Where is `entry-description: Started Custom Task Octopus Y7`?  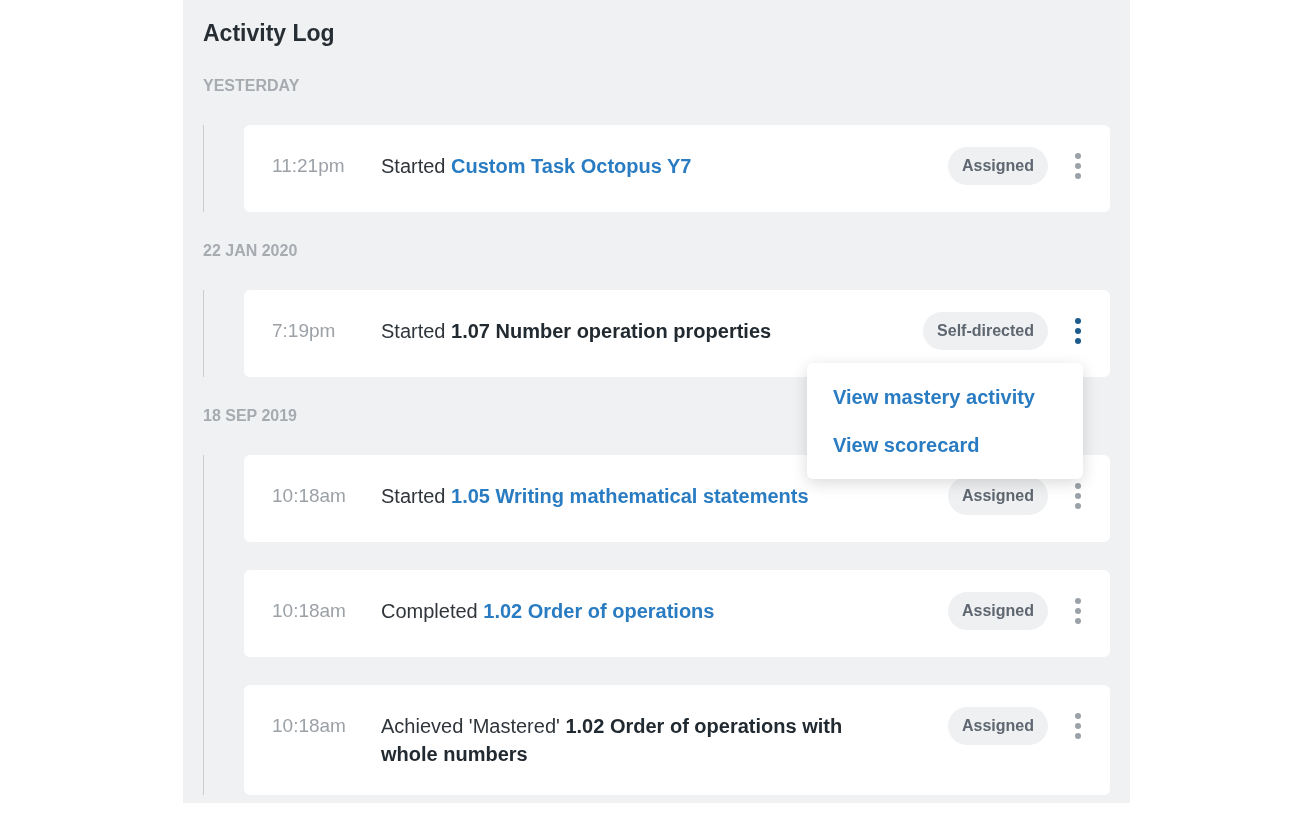
entry-description: Started Custom Task Octopus Y7 is located at coordinates (537, 166).